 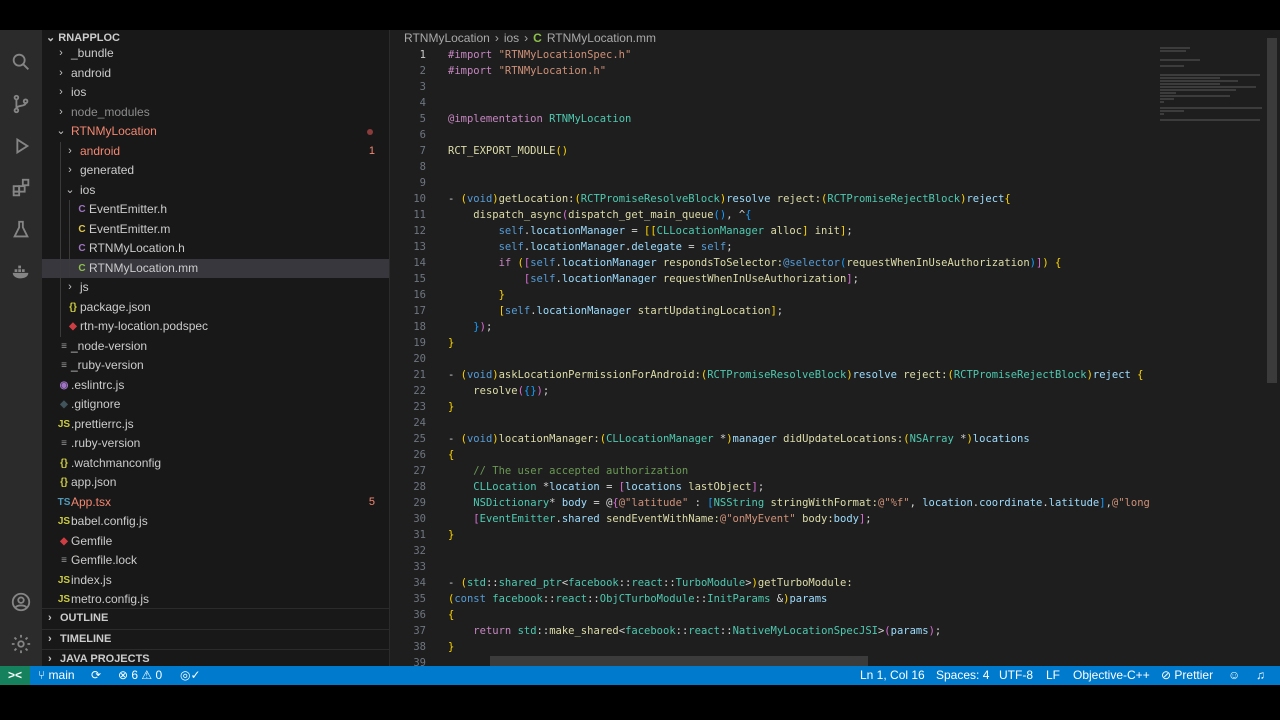 I want to click on language-mode: Objective-C++, so click(x=1111, y=675).